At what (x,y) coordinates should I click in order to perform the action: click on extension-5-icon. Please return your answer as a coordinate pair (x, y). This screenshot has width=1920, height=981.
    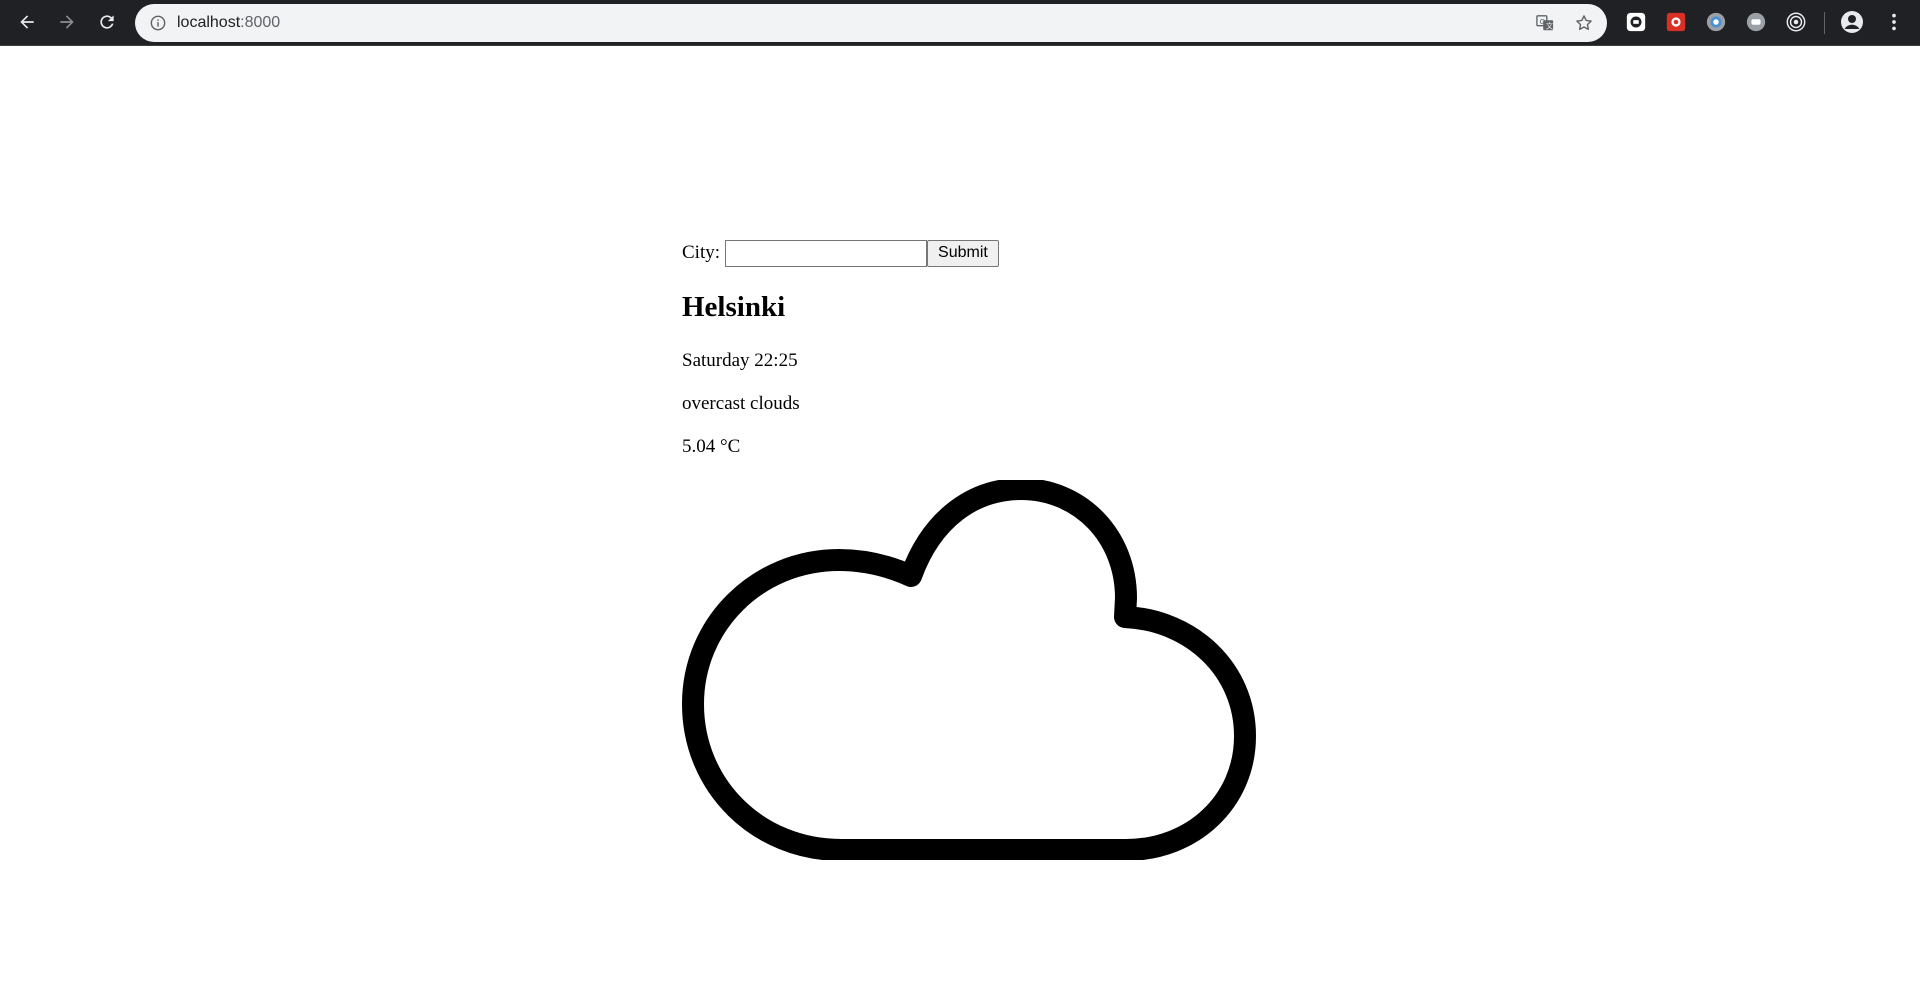
    Looking at the image, I should click on (1796, 22).